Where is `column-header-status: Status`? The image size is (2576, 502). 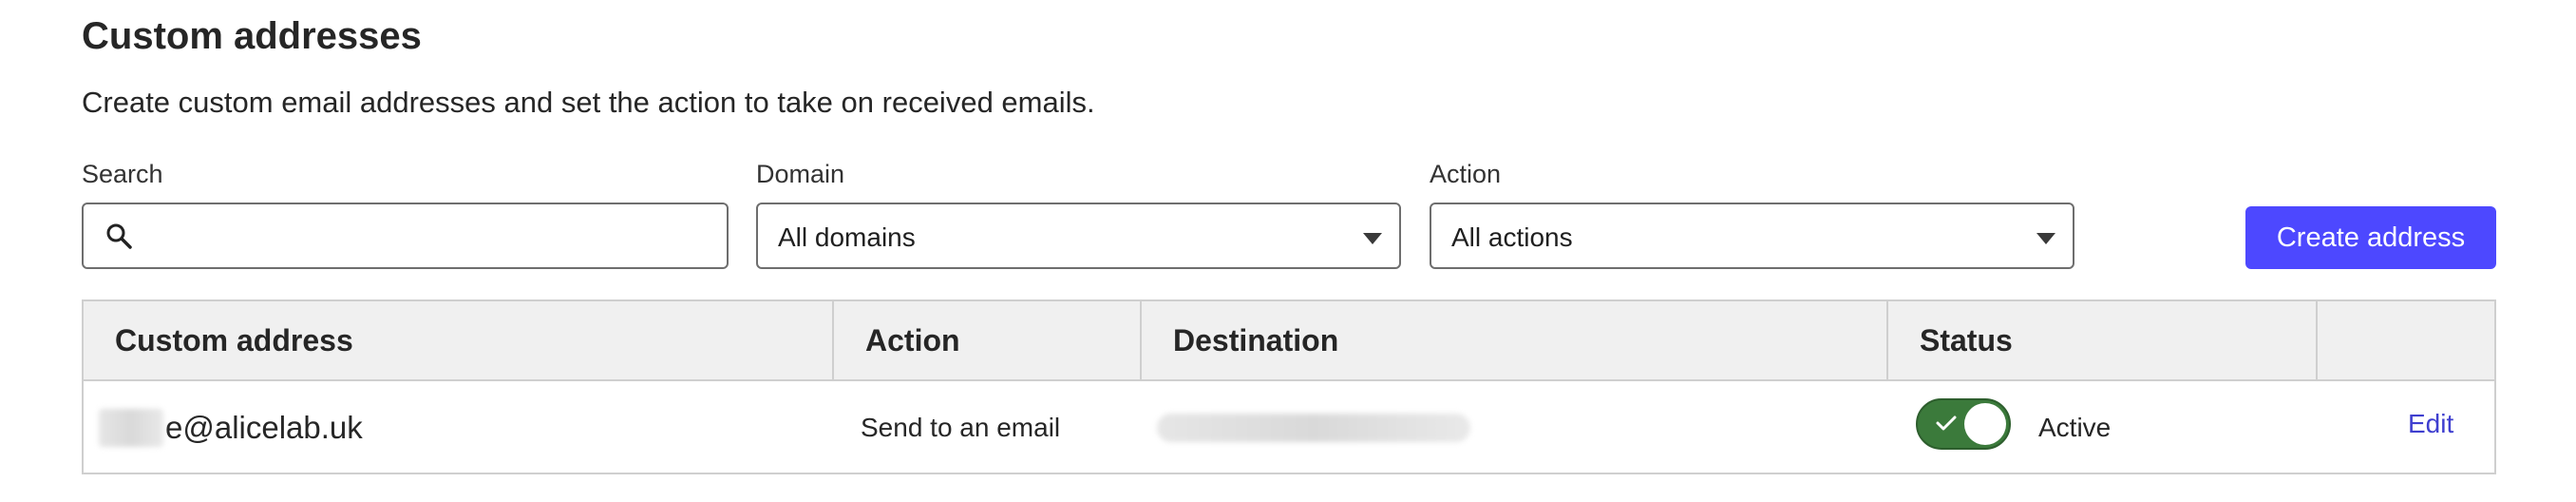
column-header-status: Status is located at coordinates (1966, 339).